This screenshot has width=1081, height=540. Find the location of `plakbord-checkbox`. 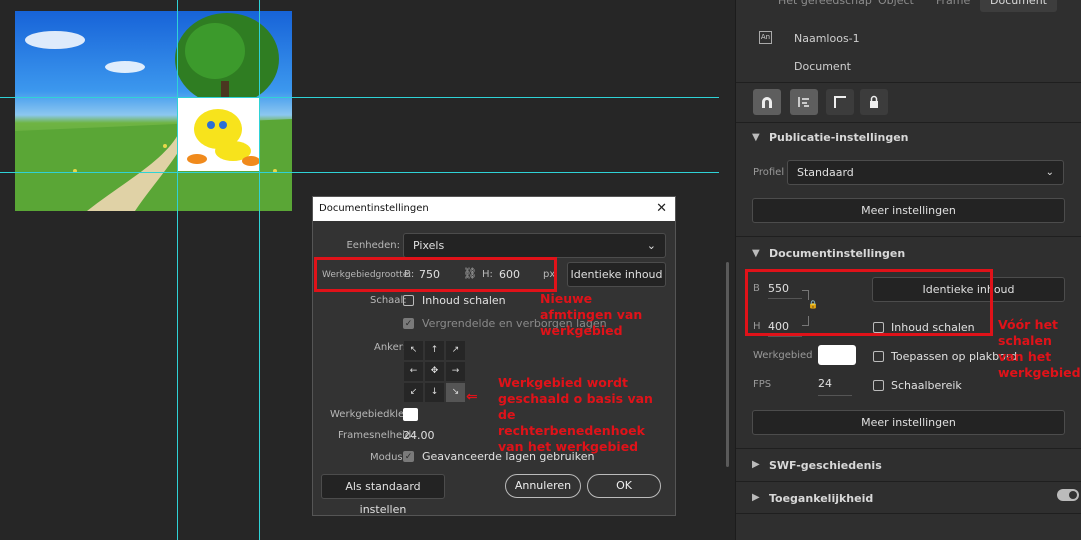

plakbord-checkbox is located at coordinates (878, 356).